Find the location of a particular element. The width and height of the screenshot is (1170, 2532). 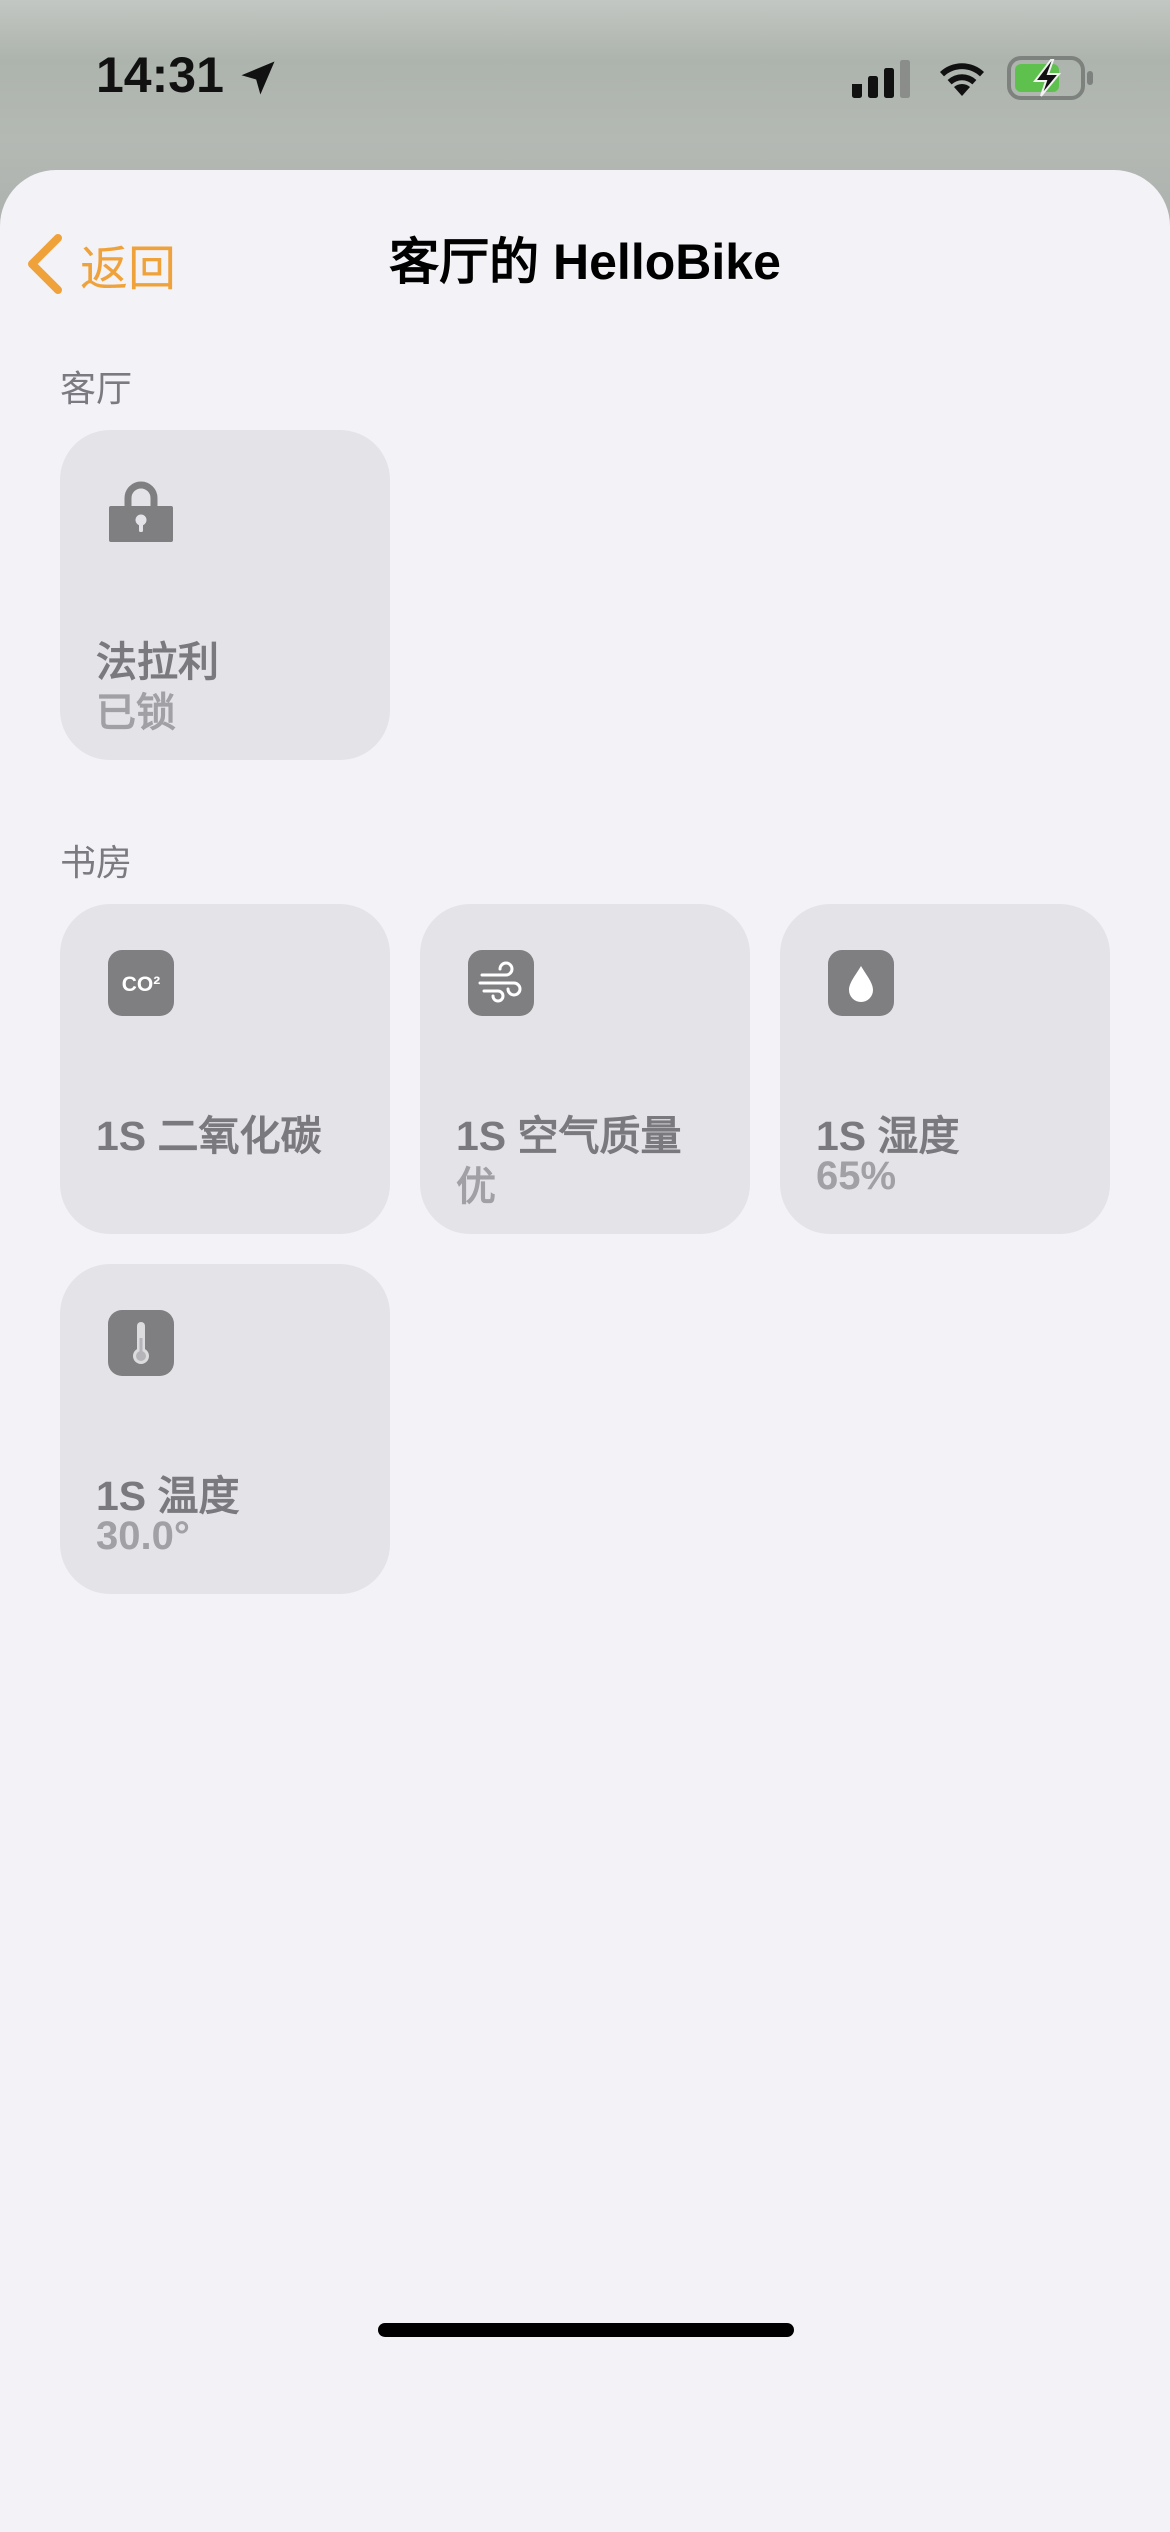

home-indicator is located at coordinates (586, 2330).